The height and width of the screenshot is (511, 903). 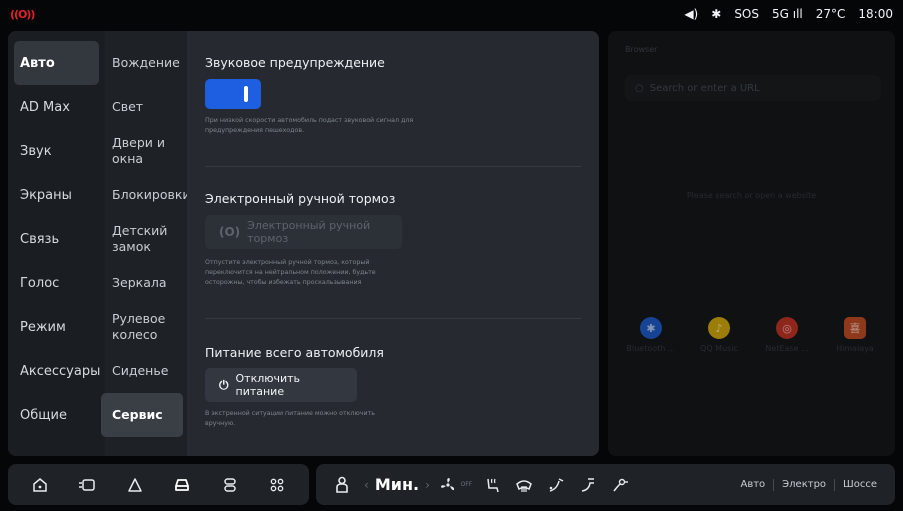 I want to click on airflow-face-button, so click(x=588, y=485).